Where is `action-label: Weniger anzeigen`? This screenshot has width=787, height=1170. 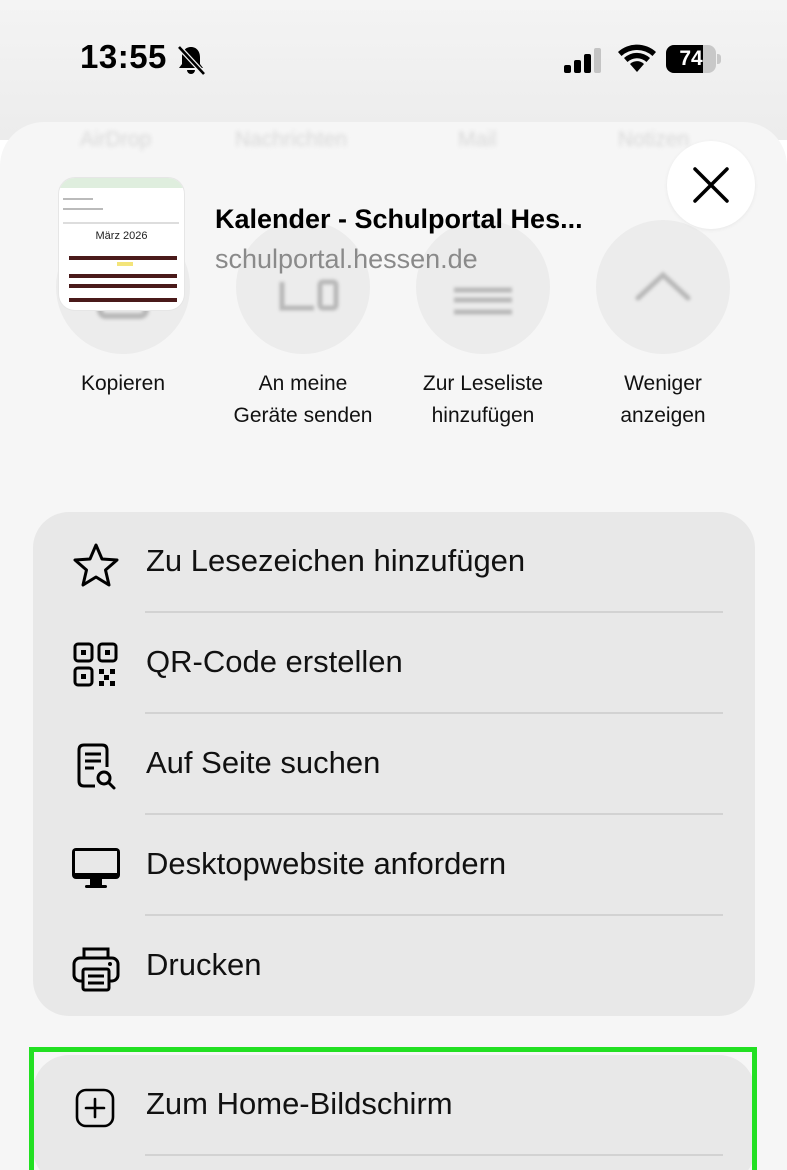 action-label: Weniger anzeigen is located at coordinates (663, 399).